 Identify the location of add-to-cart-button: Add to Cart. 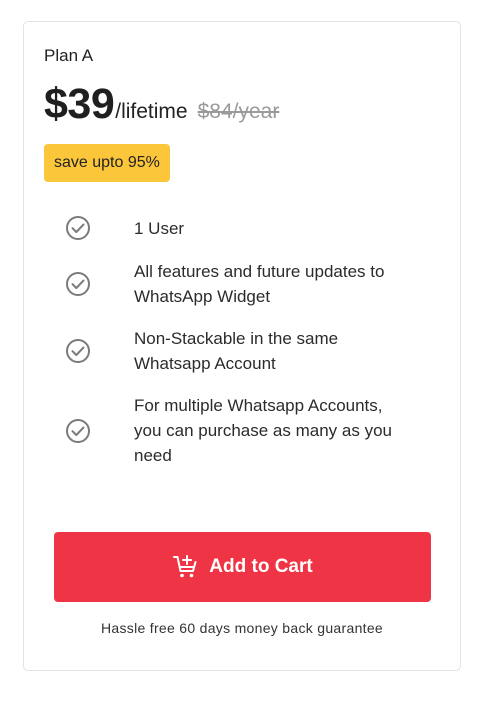
(242, 567).